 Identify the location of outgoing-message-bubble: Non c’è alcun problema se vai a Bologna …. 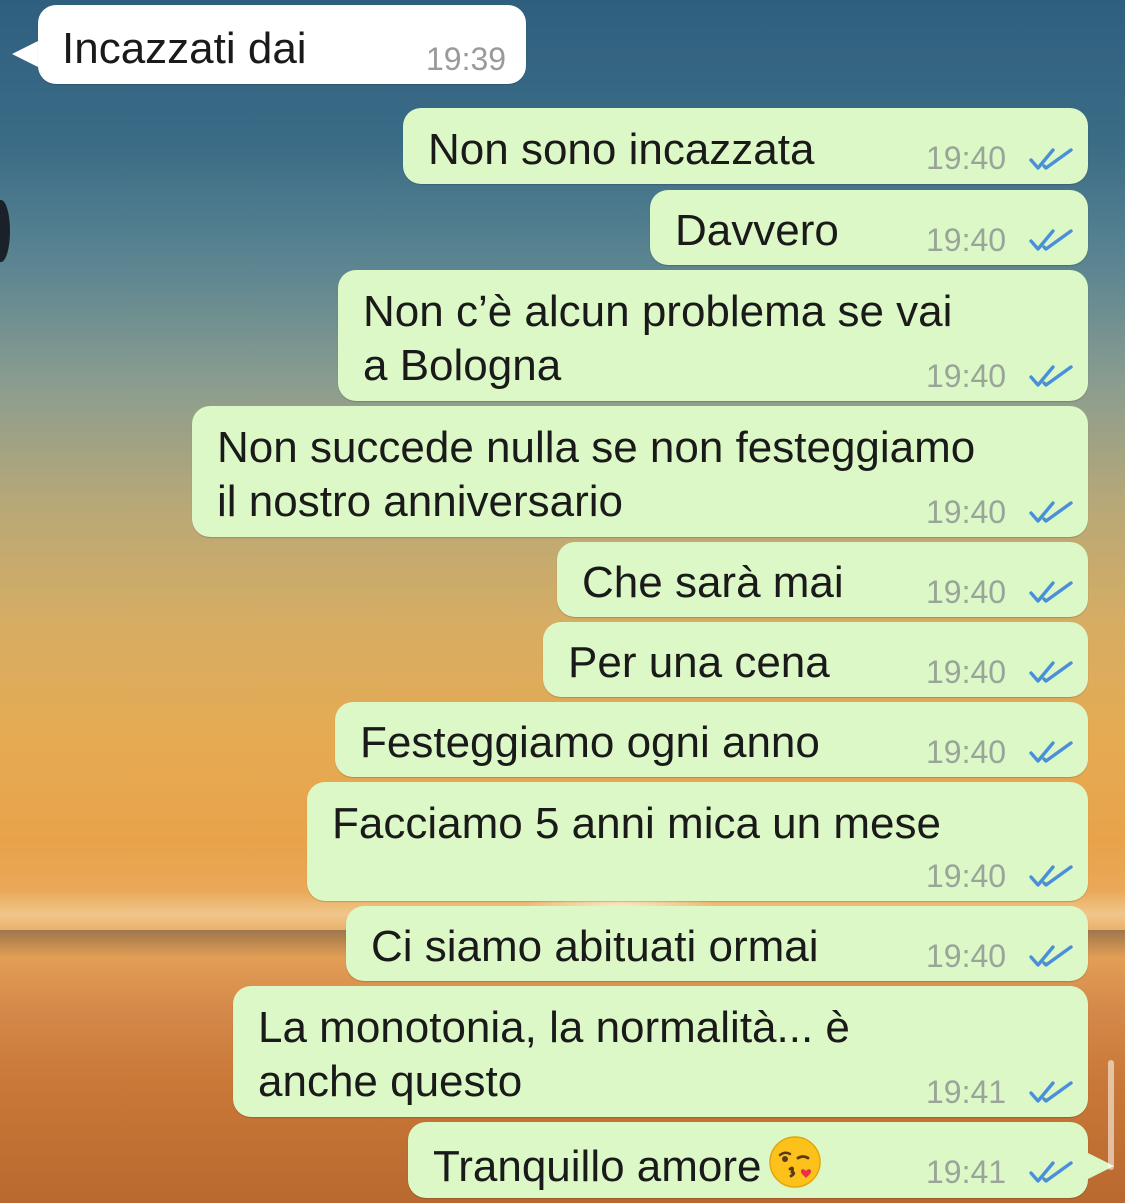
(713, 335).